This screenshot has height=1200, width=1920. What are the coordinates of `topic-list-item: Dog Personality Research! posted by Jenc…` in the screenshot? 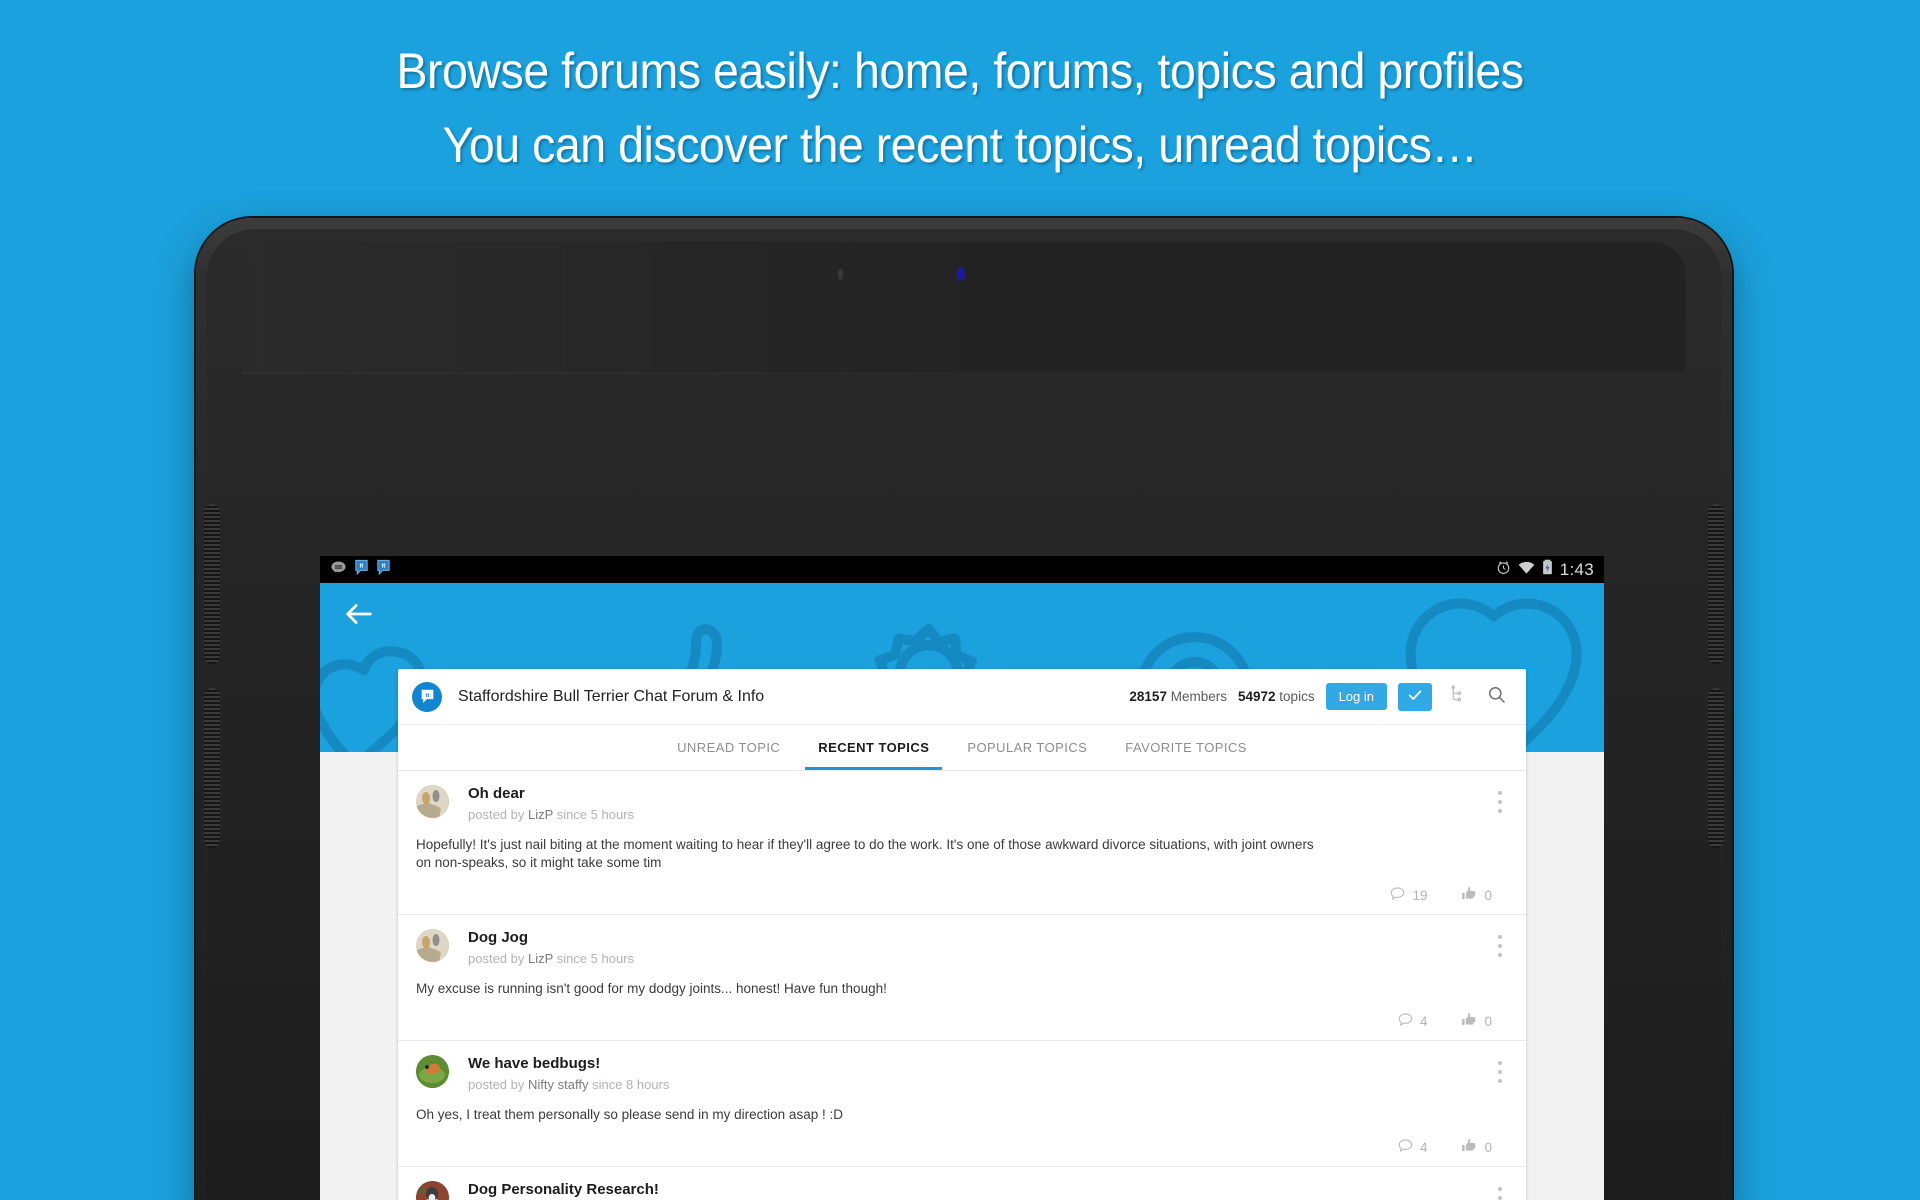 It's located at (962, 1183).